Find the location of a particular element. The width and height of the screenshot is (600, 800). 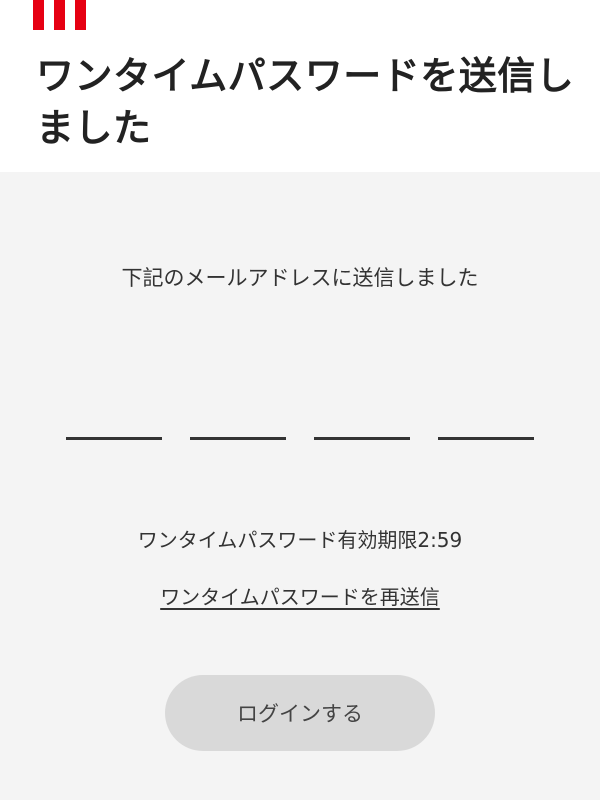

page-title: ワンタイムパスワードを送信しました is located at coordinates (305, 102).